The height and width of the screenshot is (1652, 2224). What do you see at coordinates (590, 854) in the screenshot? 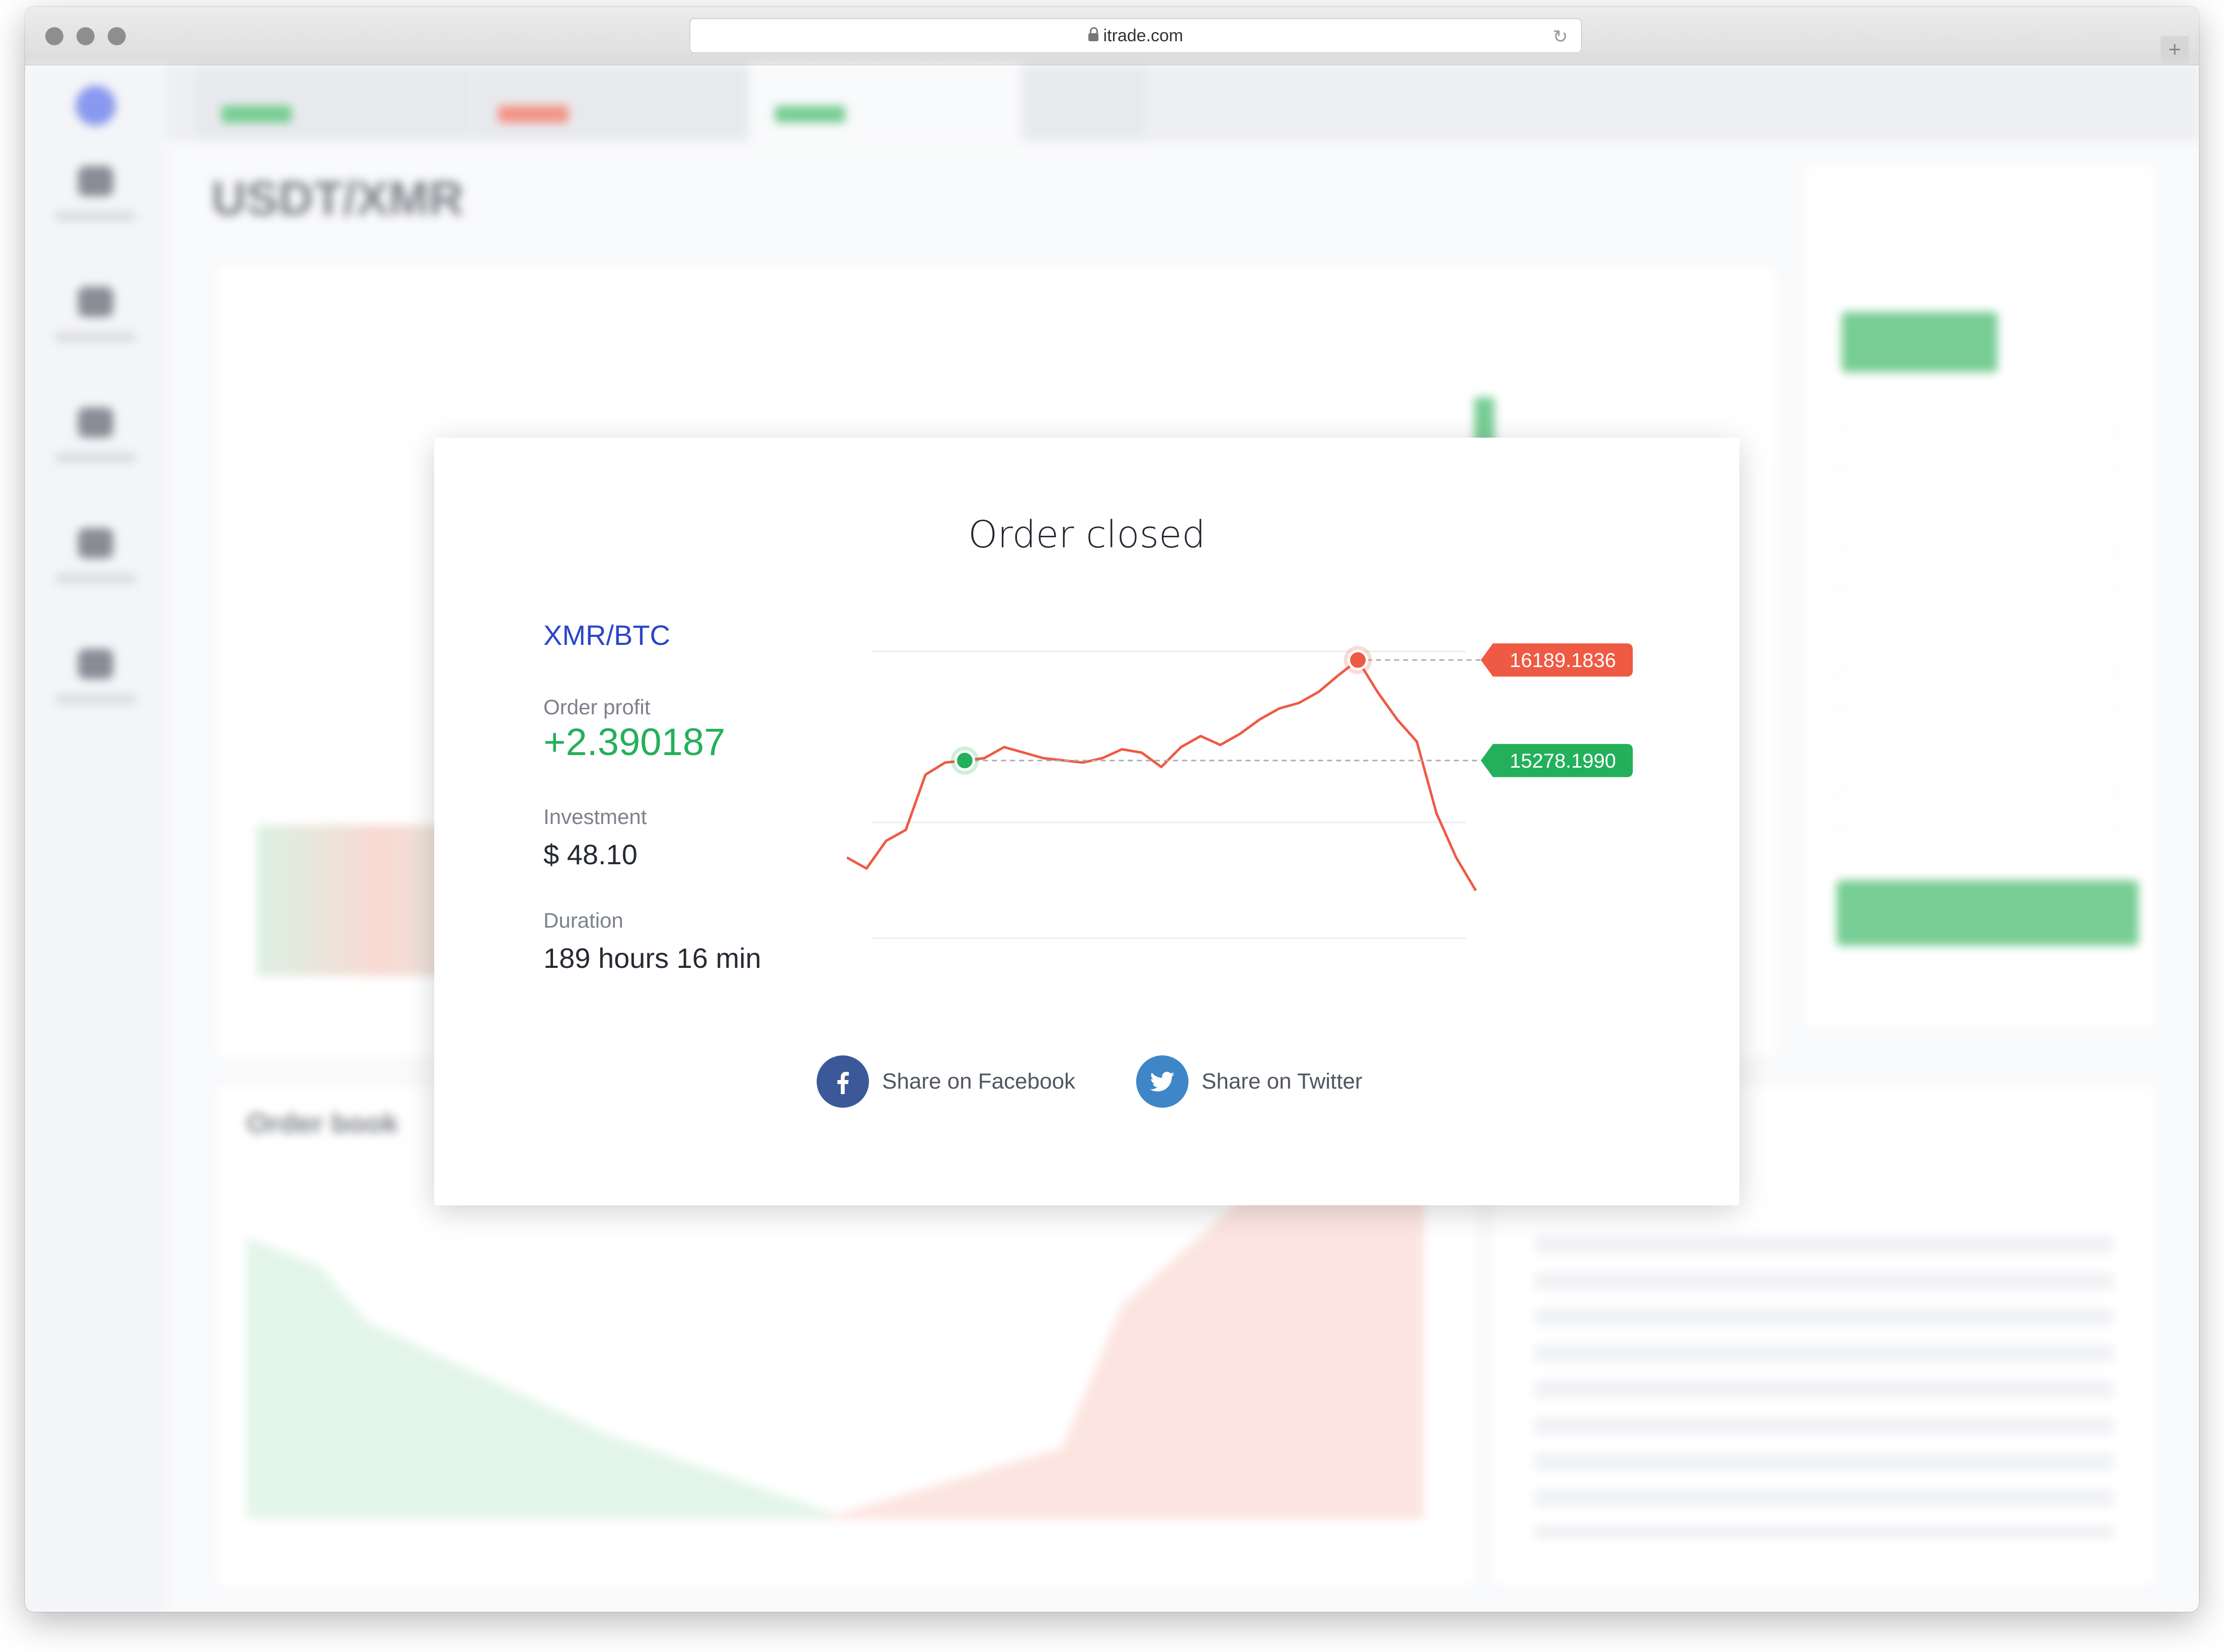
I see `investment-value: $ 48.10` at bounding box center [590, 854].